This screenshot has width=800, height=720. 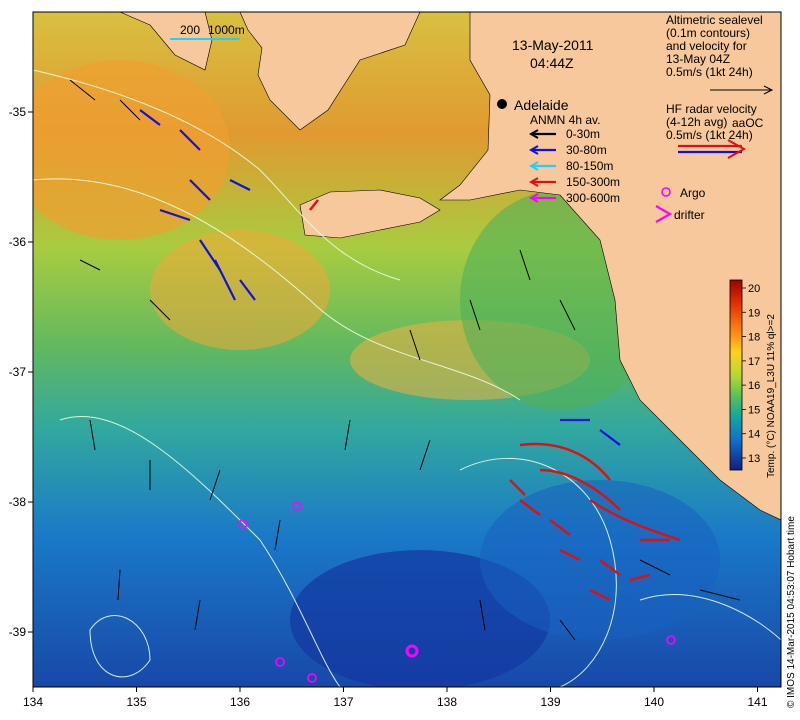 I want to click on argo-legend-label: Argo, so click(x=693, y=193).